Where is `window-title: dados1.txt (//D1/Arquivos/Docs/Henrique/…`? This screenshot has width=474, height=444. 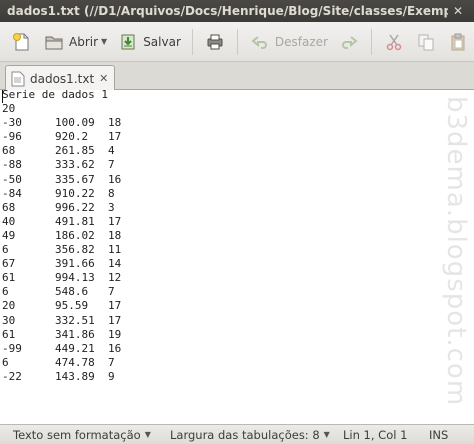
window-title: dados1.txt (//D1/Arquivos/Docs/Henrique/… is located at coordinates (227, 11).